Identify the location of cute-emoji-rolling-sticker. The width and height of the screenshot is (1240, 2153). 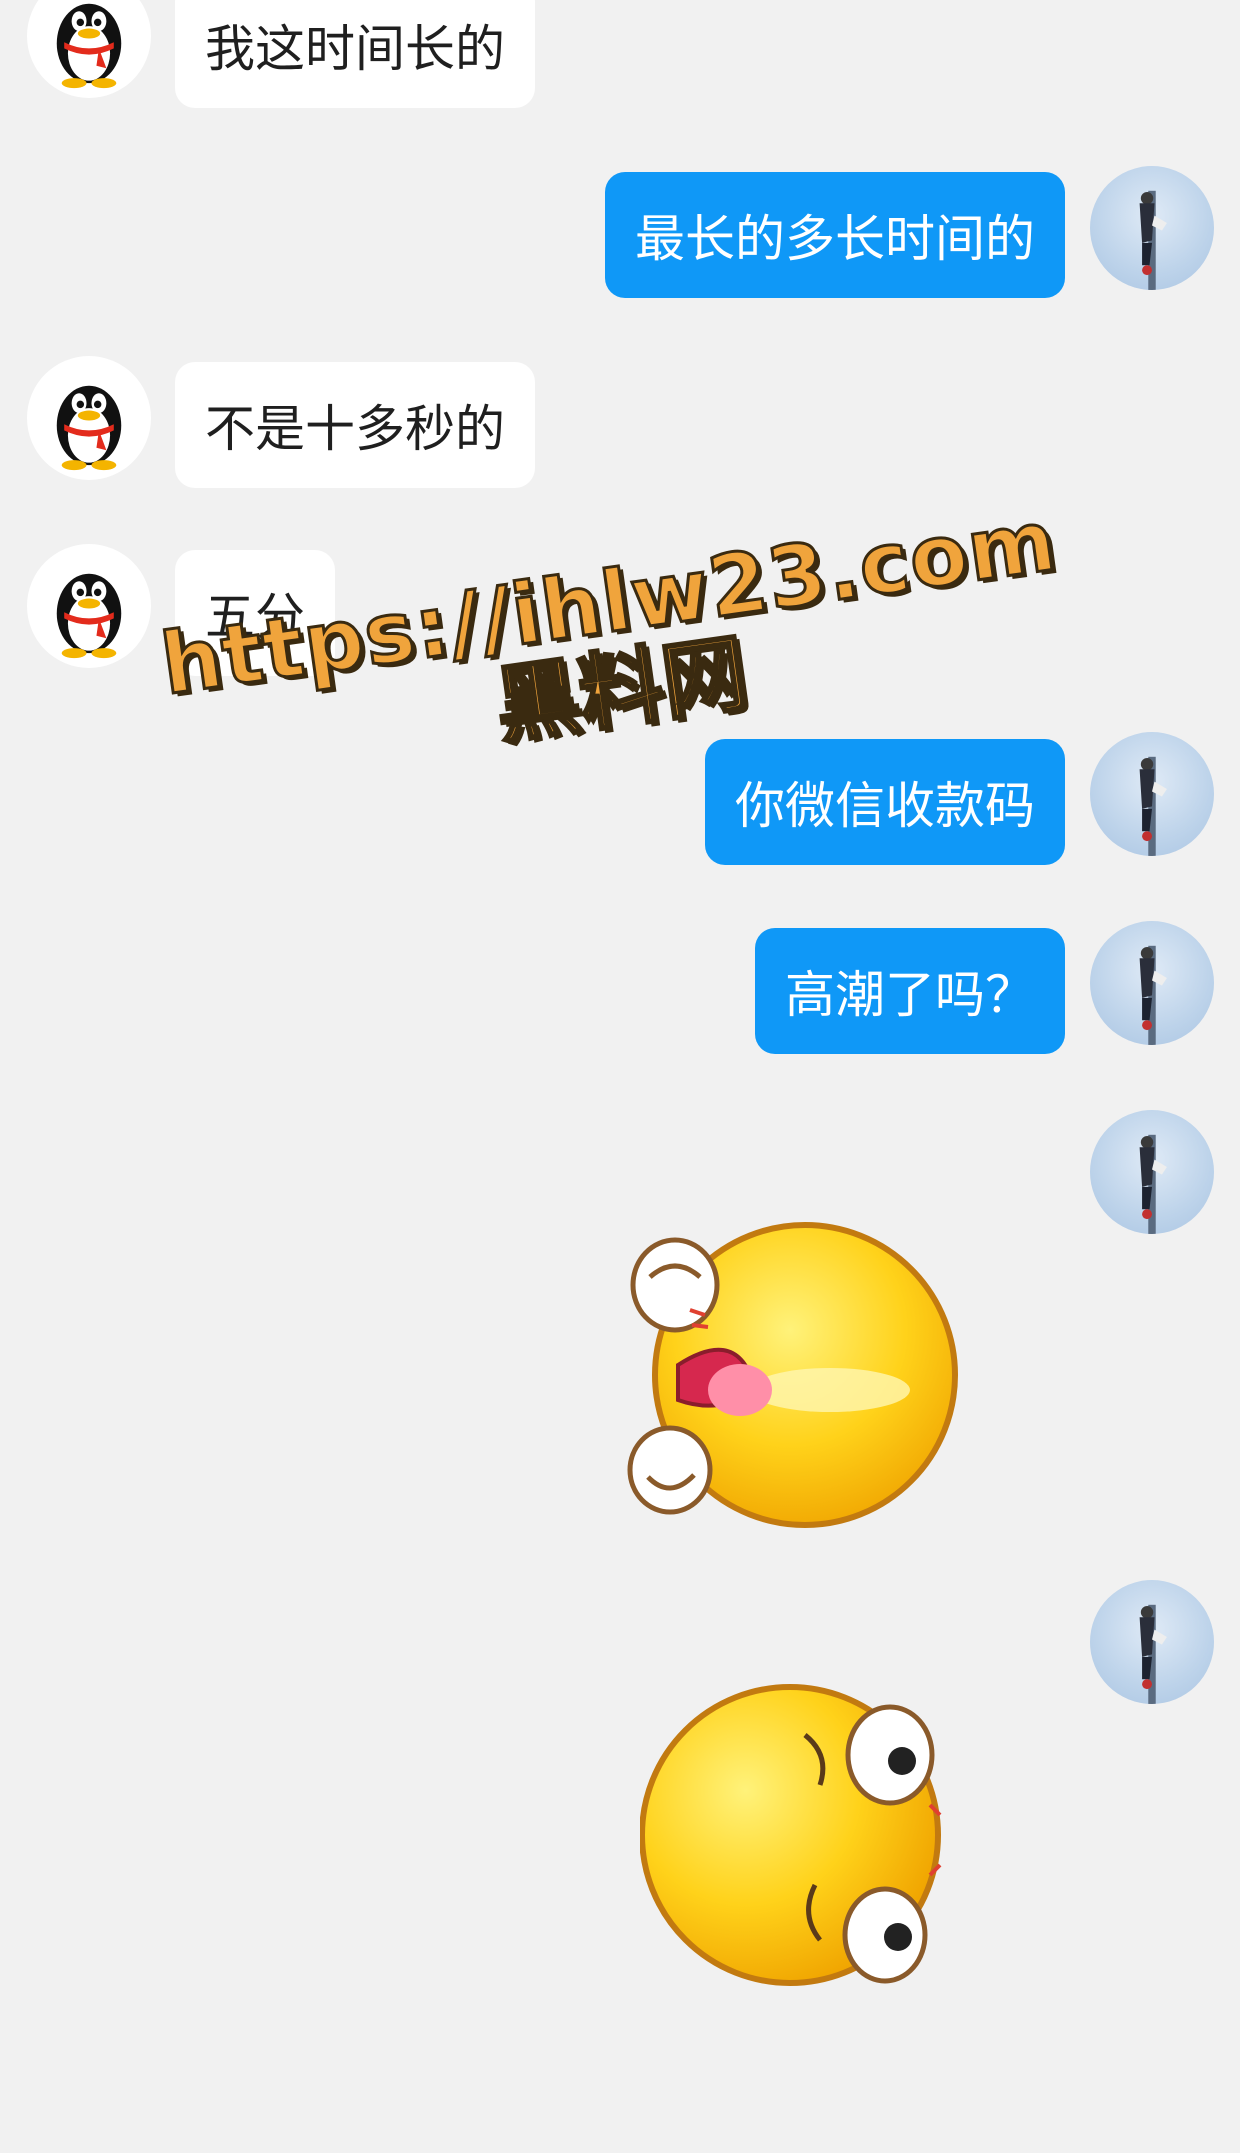
(800, 1830).